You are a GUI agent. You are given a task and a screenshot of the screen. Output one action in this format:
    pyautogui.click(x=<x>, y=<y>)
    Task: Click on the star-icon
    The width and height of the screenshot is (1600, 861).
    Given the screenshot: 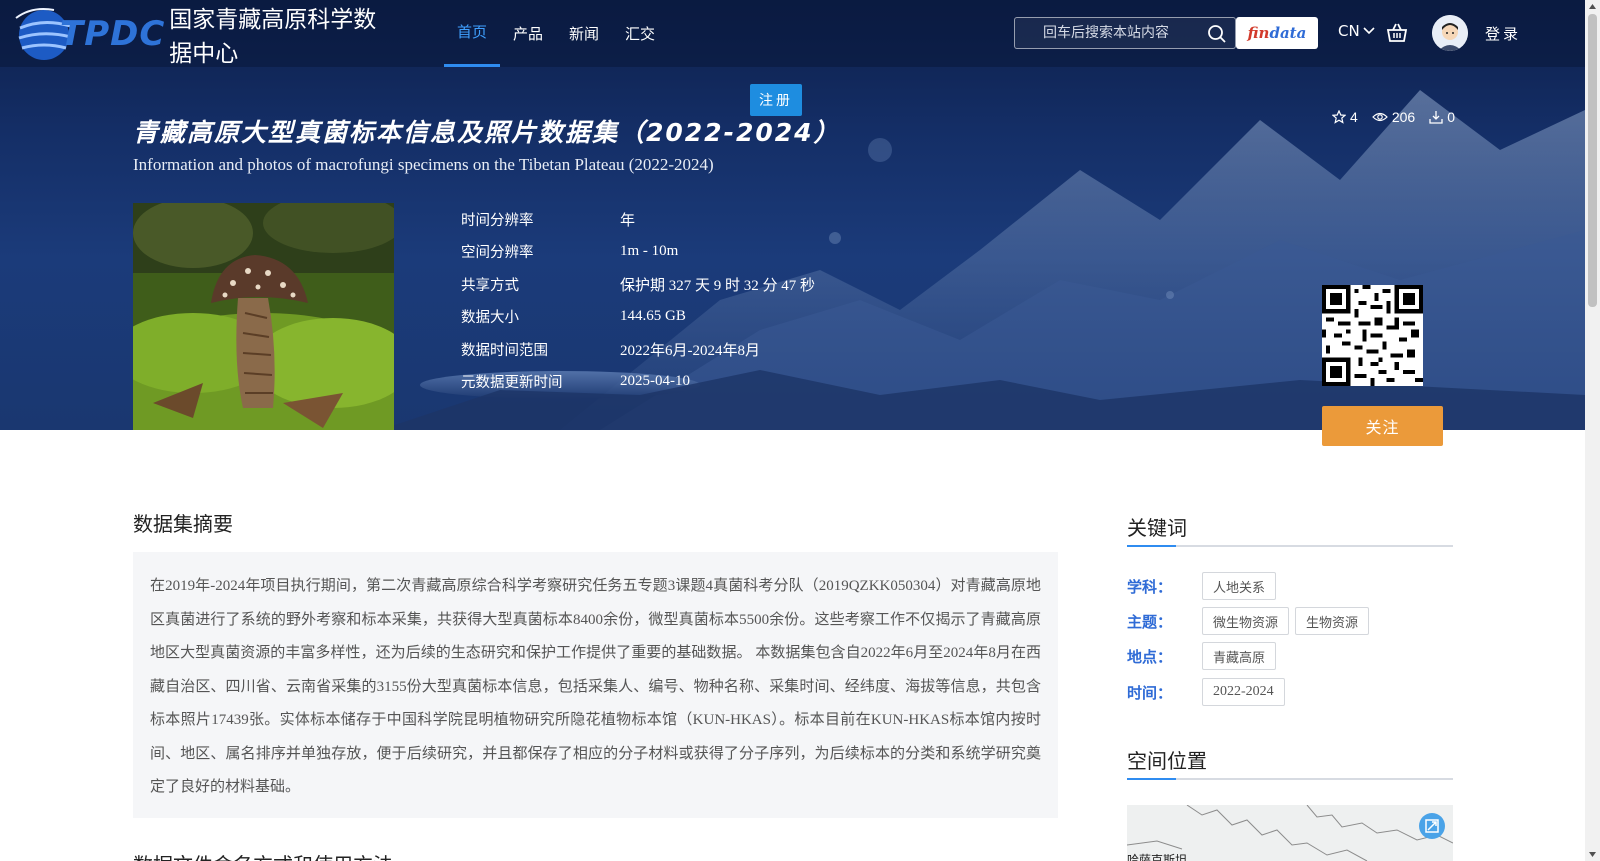 What is the action you would take?
    pyautogui.click(x=1339, y=117)
    